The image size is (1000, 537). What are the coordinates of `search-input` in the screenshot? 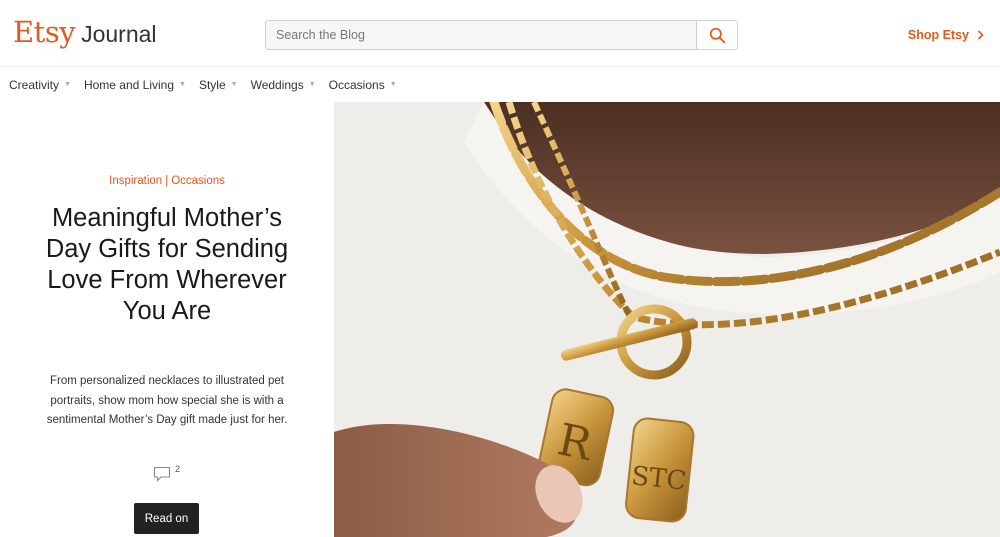 It's located at (481, 35).